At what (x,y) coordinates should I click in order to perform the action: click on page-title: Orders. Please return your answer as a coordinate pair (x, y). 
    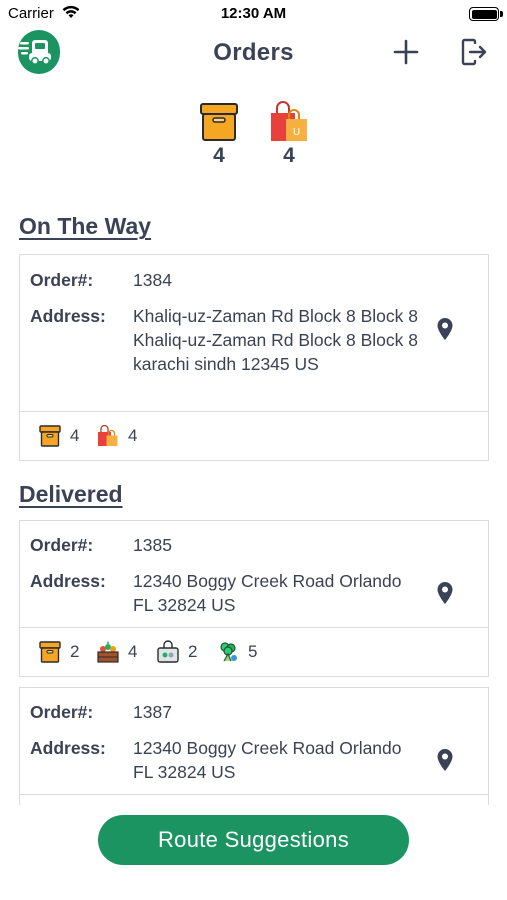
    Looking at the image, I should click on (253, 52).